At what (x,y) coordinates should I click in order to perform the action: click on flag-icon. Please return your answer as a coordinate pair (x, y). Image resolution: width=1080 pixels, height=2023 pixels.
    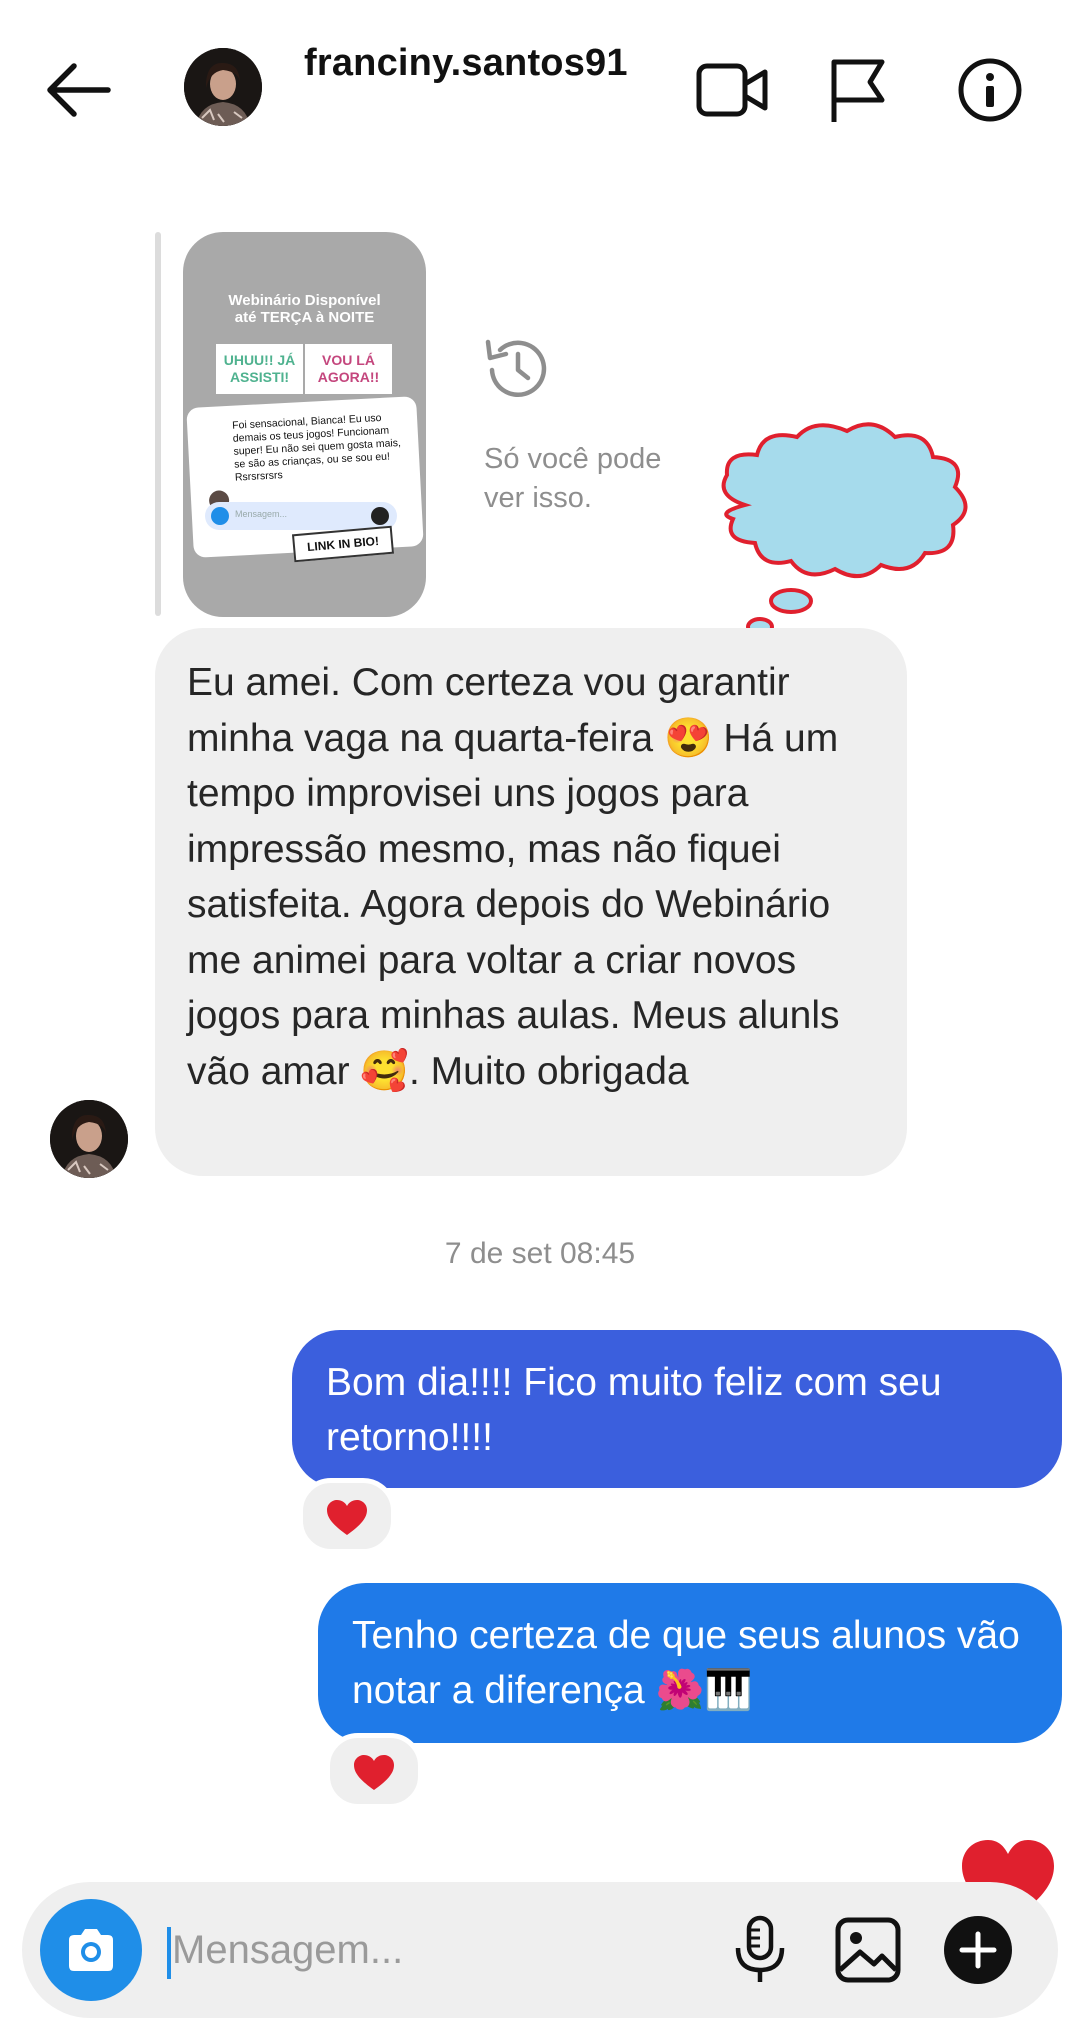
    Looking at the image, I should click on (858, 90).